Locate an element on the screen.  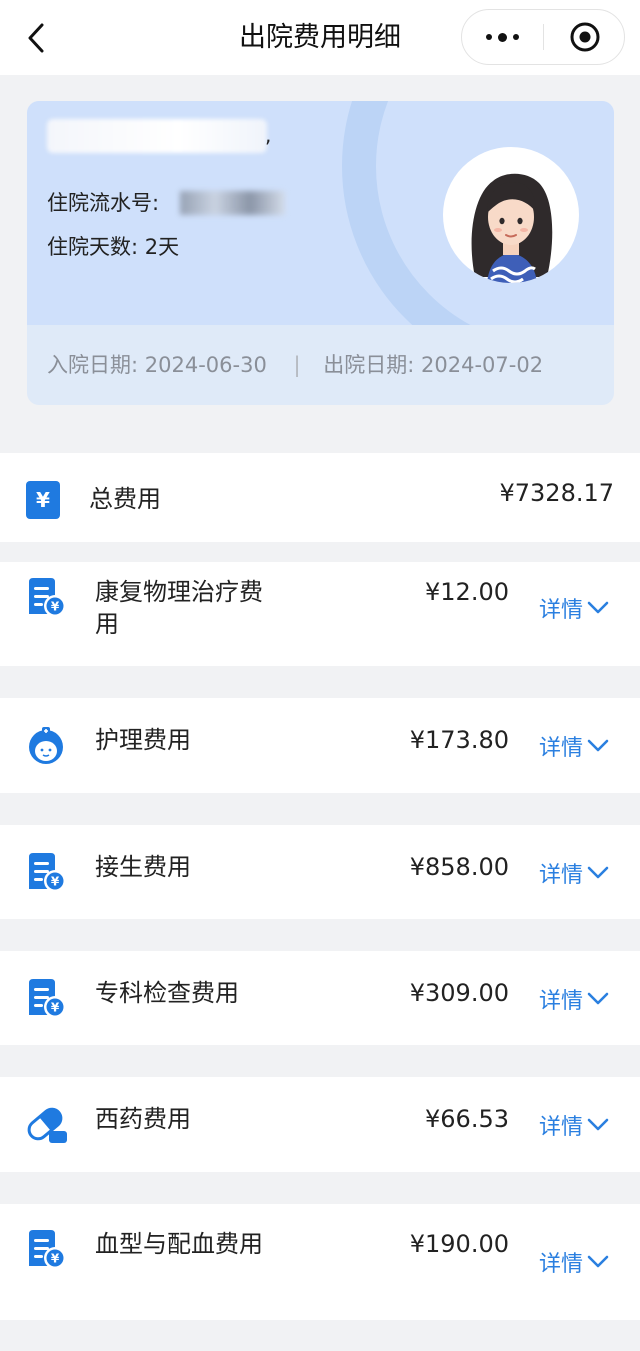
pill-icon is located at coordinates (47, 1125).